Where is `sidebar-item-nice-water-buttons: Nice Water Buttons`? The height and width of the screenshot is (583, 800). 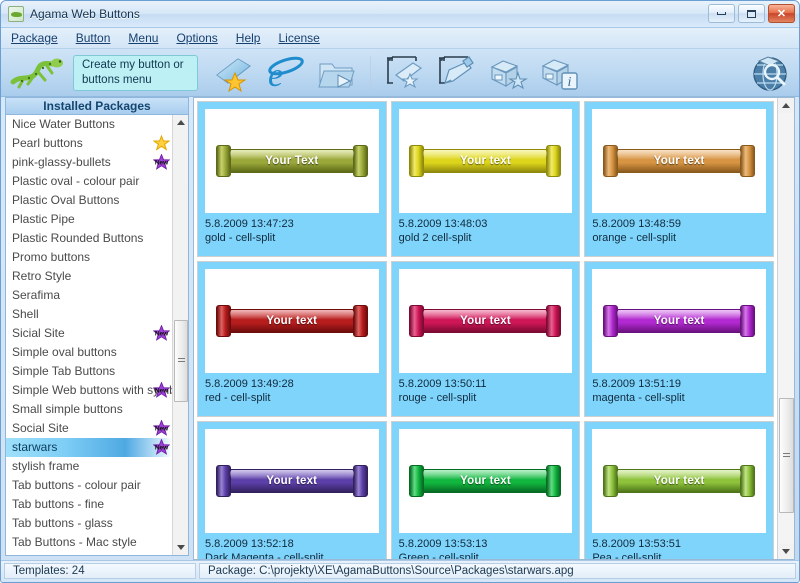
sidebar-item-nice-water-buttons: Nice Water Buttons is located at coordinates (89, 124).